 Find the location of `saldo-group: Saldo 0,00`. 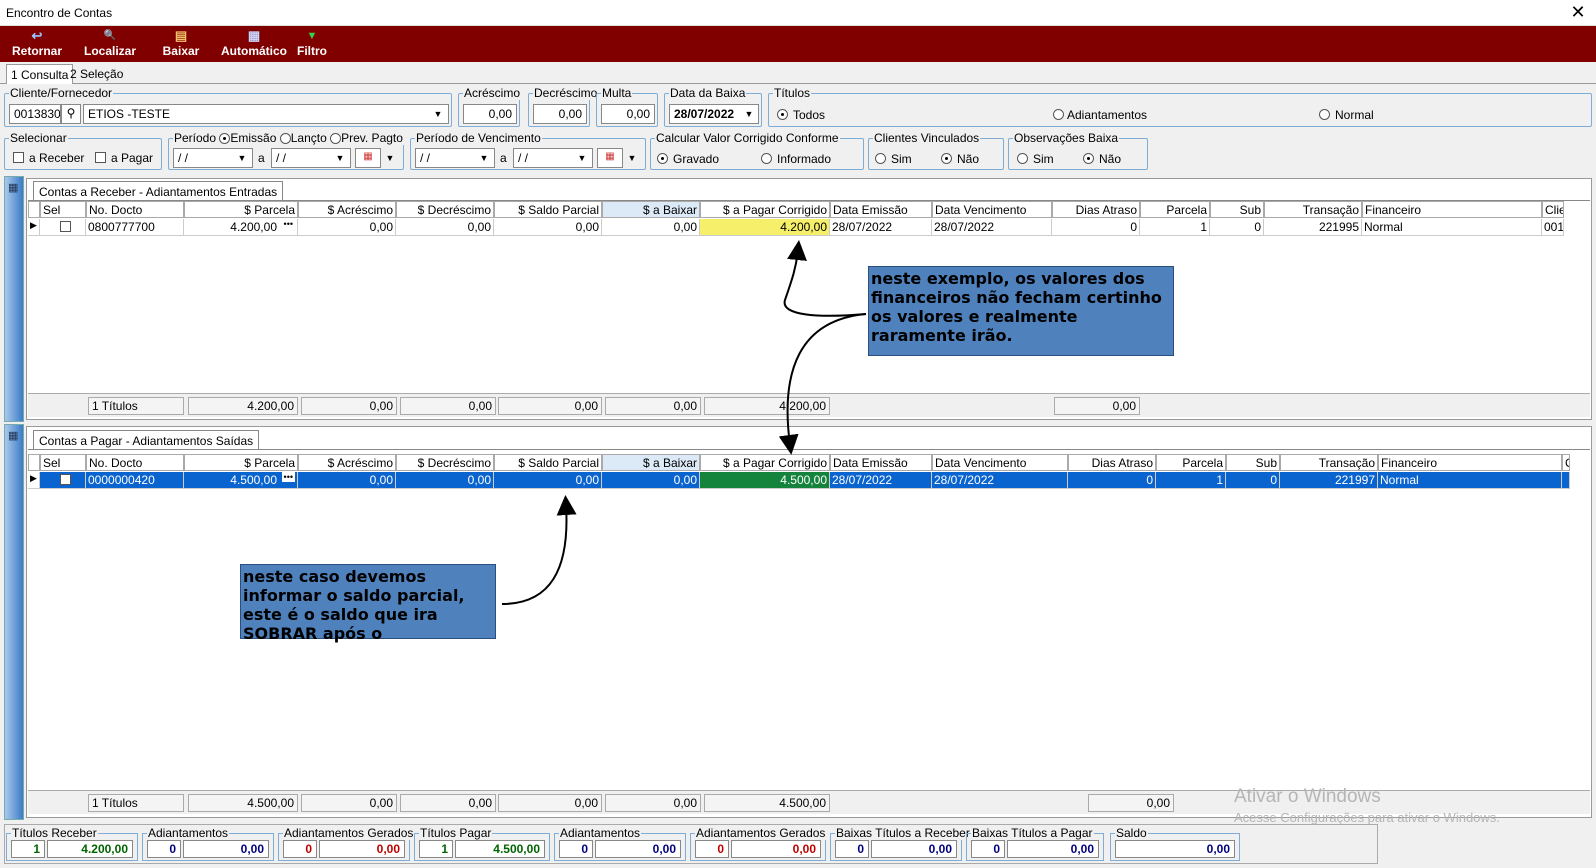

saldo-group: Saldo 0,00 is located at coordinates (1175, 843).